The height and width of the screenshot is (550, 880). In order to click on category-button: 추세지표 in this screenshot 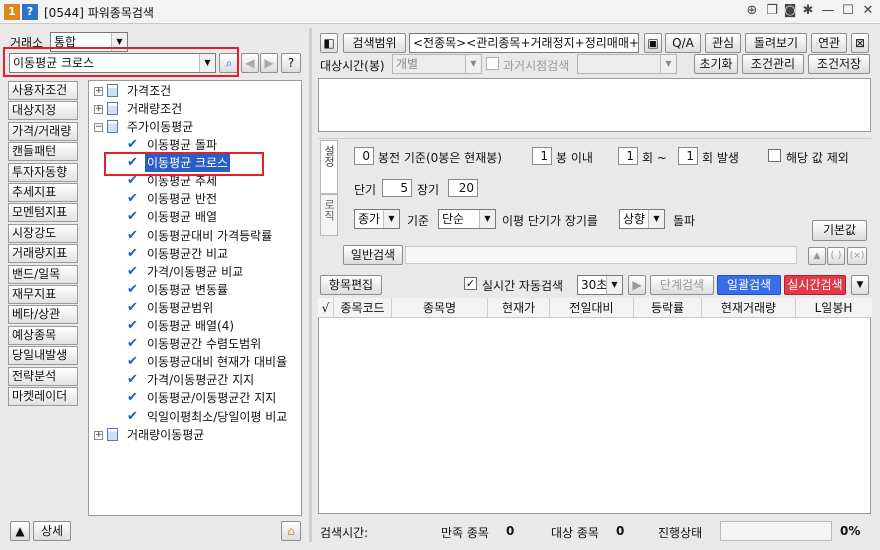, I will do `click(43, 192)`.